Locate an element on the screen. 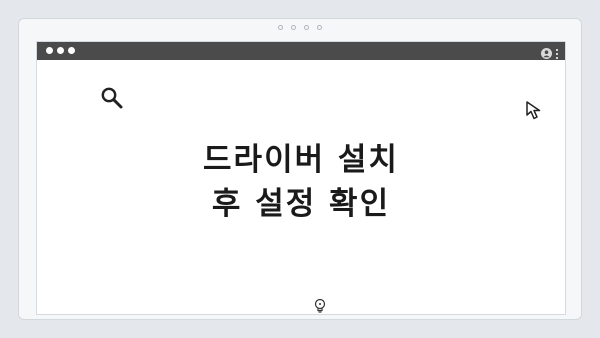 This screenshot has height=338, width=600. minimize-dot is located at coordinates (60, 50).